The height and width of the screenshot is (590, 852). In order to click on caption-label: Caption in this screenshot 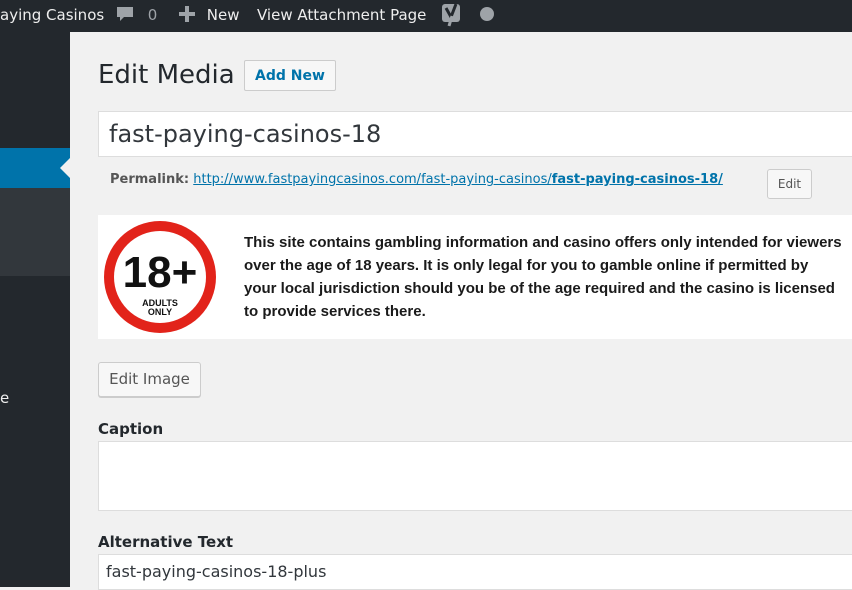, I will do `click(131, 429)`.